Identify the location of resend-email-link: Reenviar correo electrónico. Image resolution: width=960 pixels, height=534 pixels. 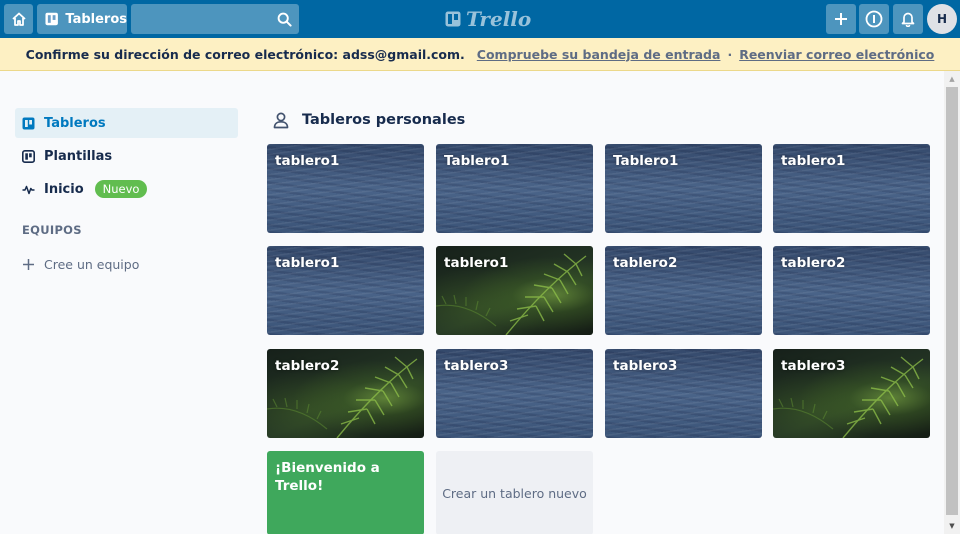
(836, 54).